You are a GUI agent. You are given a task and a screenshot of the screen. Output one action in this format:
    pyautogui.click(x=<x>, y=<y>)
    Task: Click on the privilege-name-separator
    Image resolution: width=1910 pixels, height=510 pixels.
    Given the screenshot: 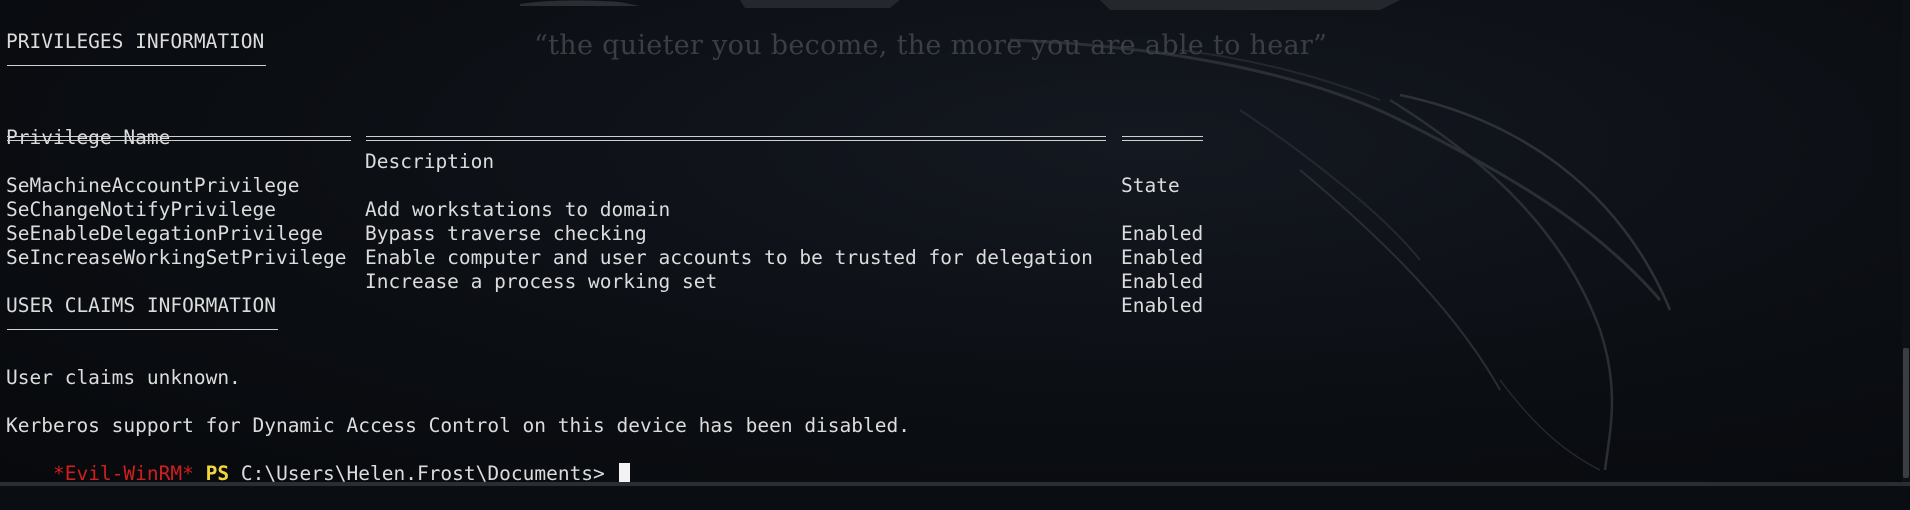 What is the action you would take?
    pyautogui.click(x=179, y=138)
    